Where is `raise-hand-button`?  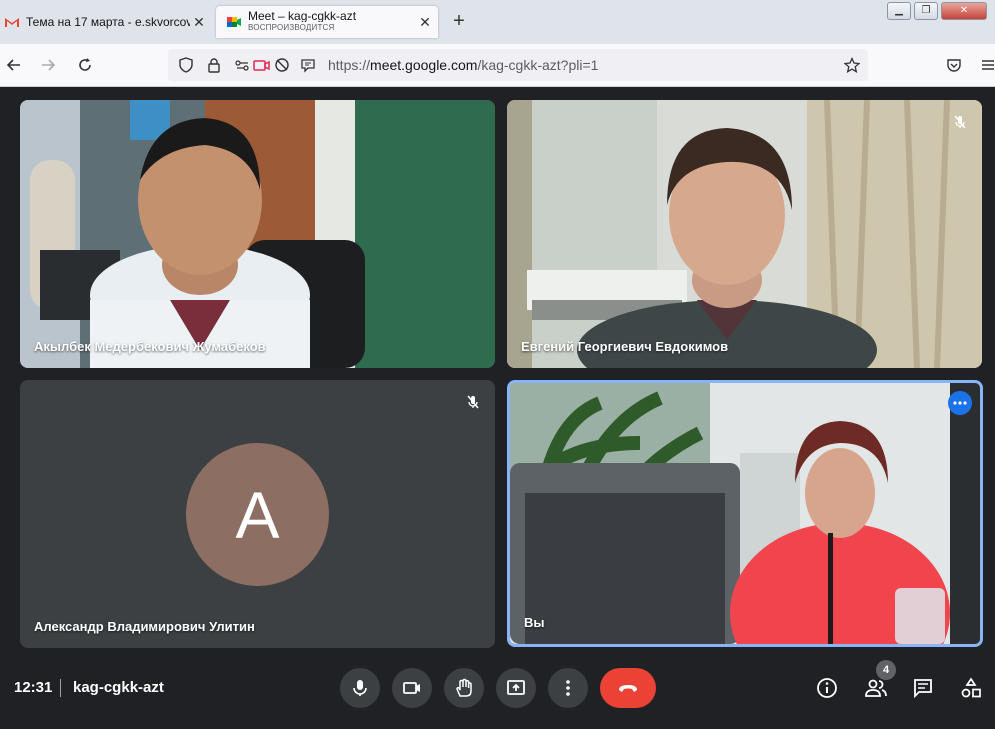 raise-hand-button is located at coordinates (464, 688).